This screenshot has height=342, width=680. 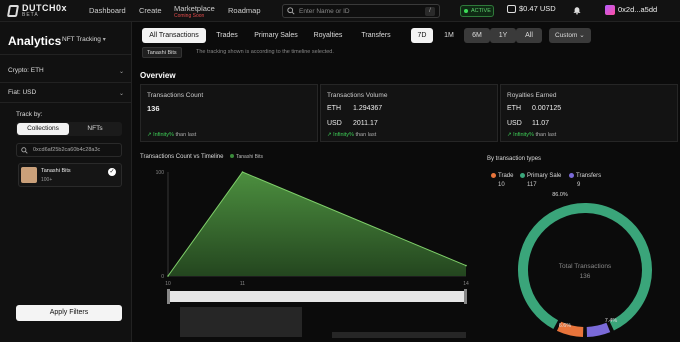 What do you see at coordinates (466, 284) in the screenshot?
I see `x-tick-label: 14` at bounding box center [466, 284].